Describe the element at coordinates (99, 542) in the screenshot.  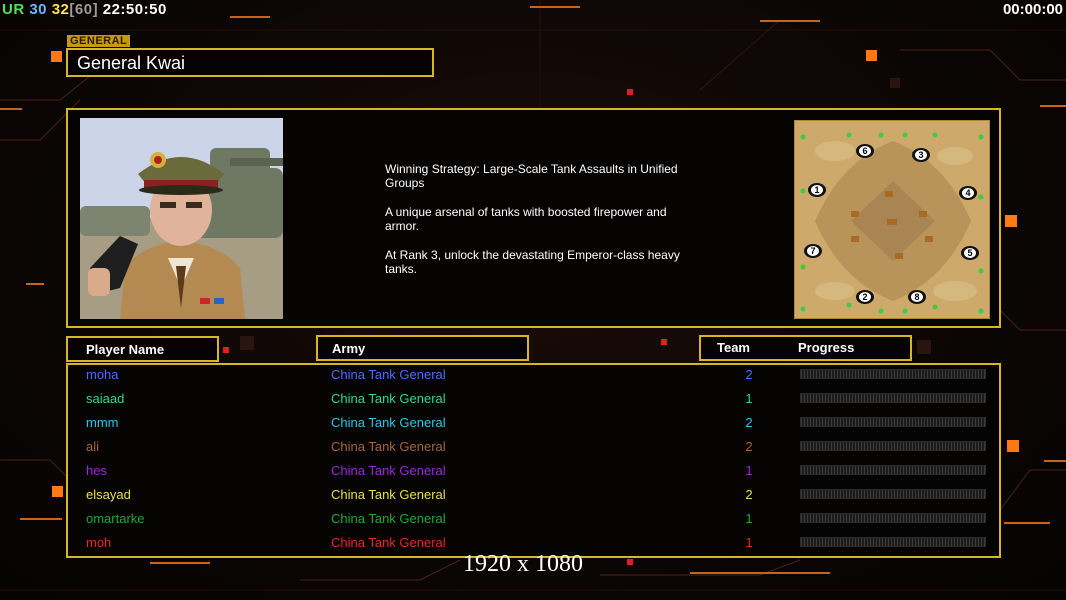
I see `player-name: moh` at that location.